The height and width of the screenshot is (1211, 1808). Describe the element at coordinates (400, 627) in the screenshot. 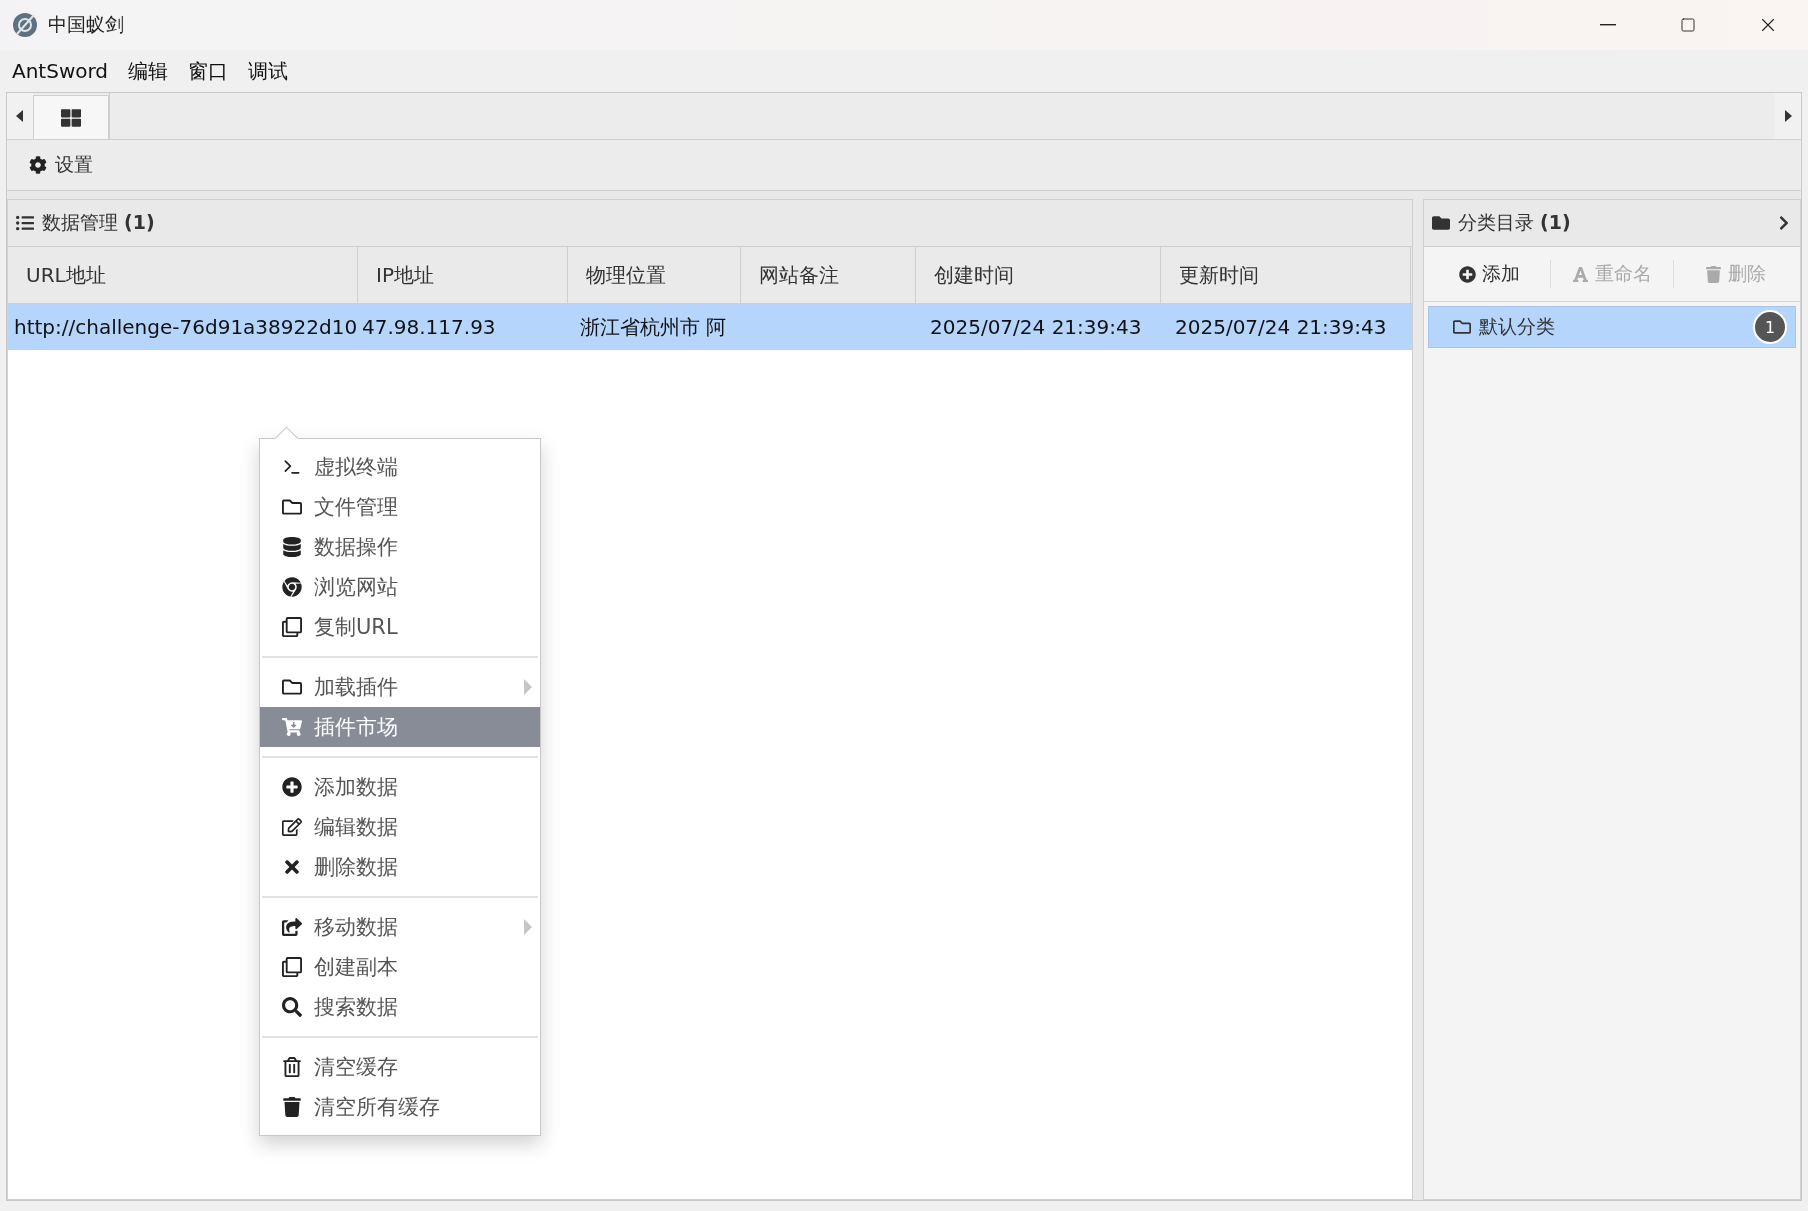

I see `context-menu-item: 复制URL` at that location.